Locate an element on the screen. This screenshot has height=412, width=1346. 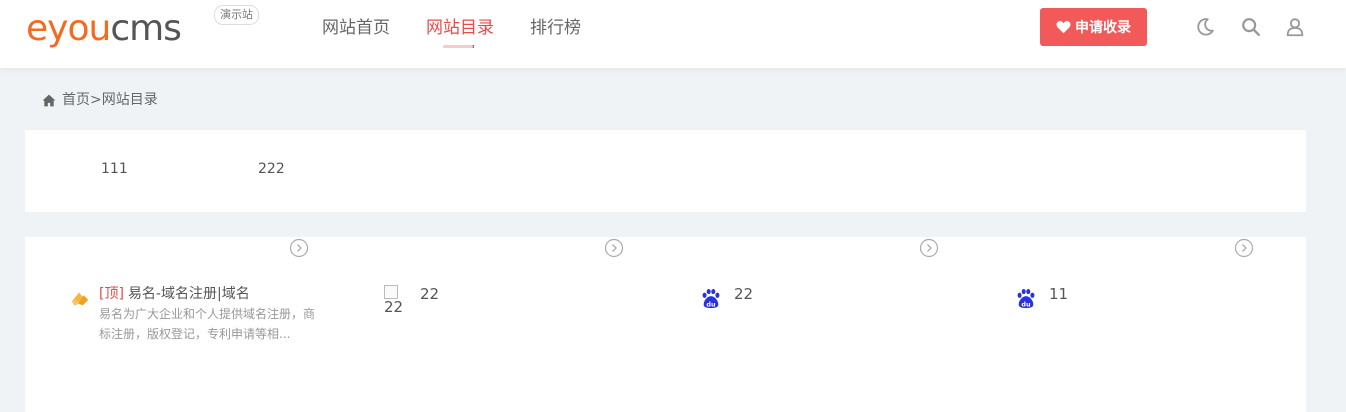
category-item: 222 is located at coordinates (271, 169).